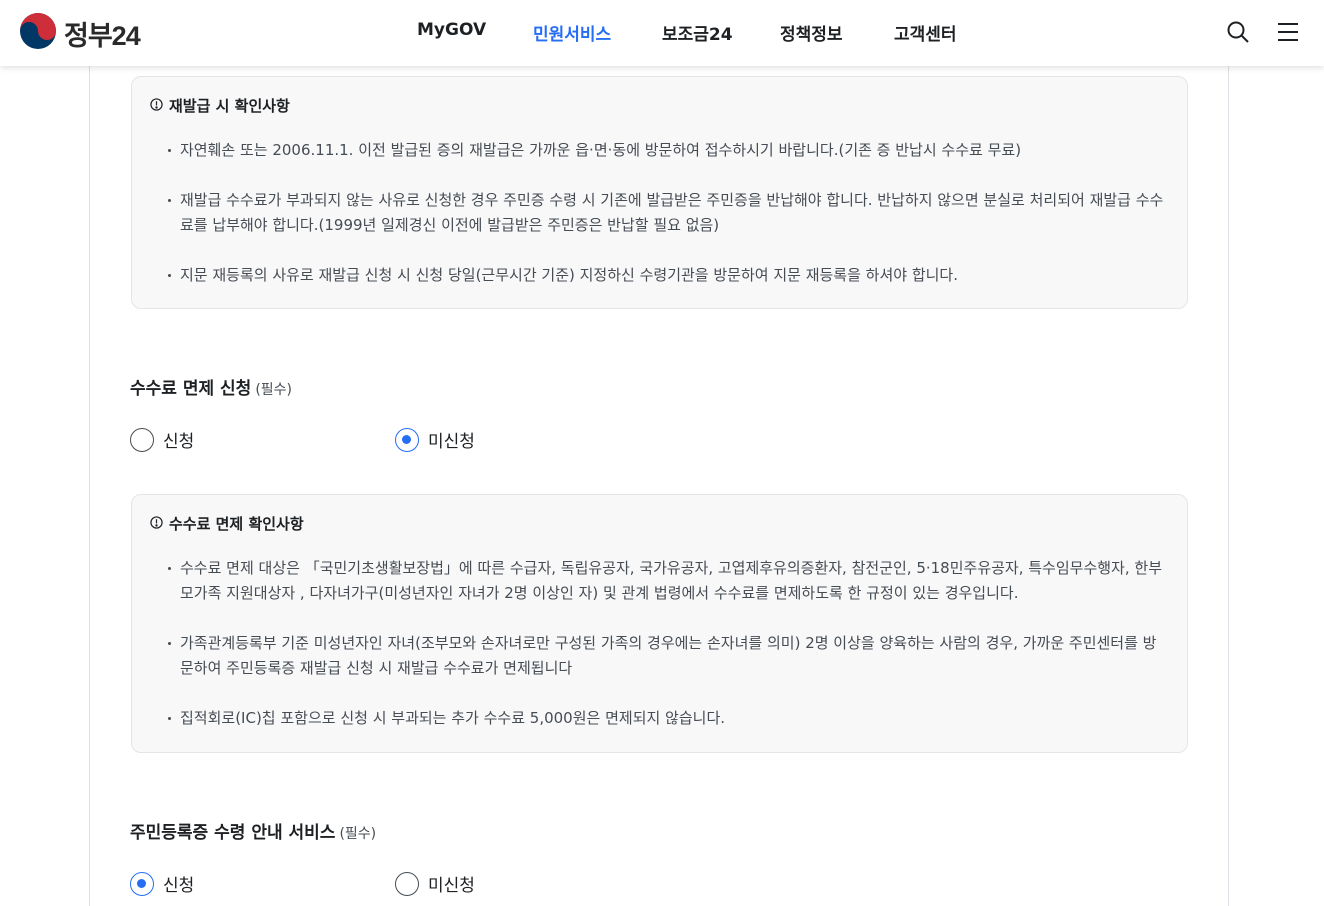  I want to click on reissue-notice-title: 재발급 시 확인사항, so click(229, 106).